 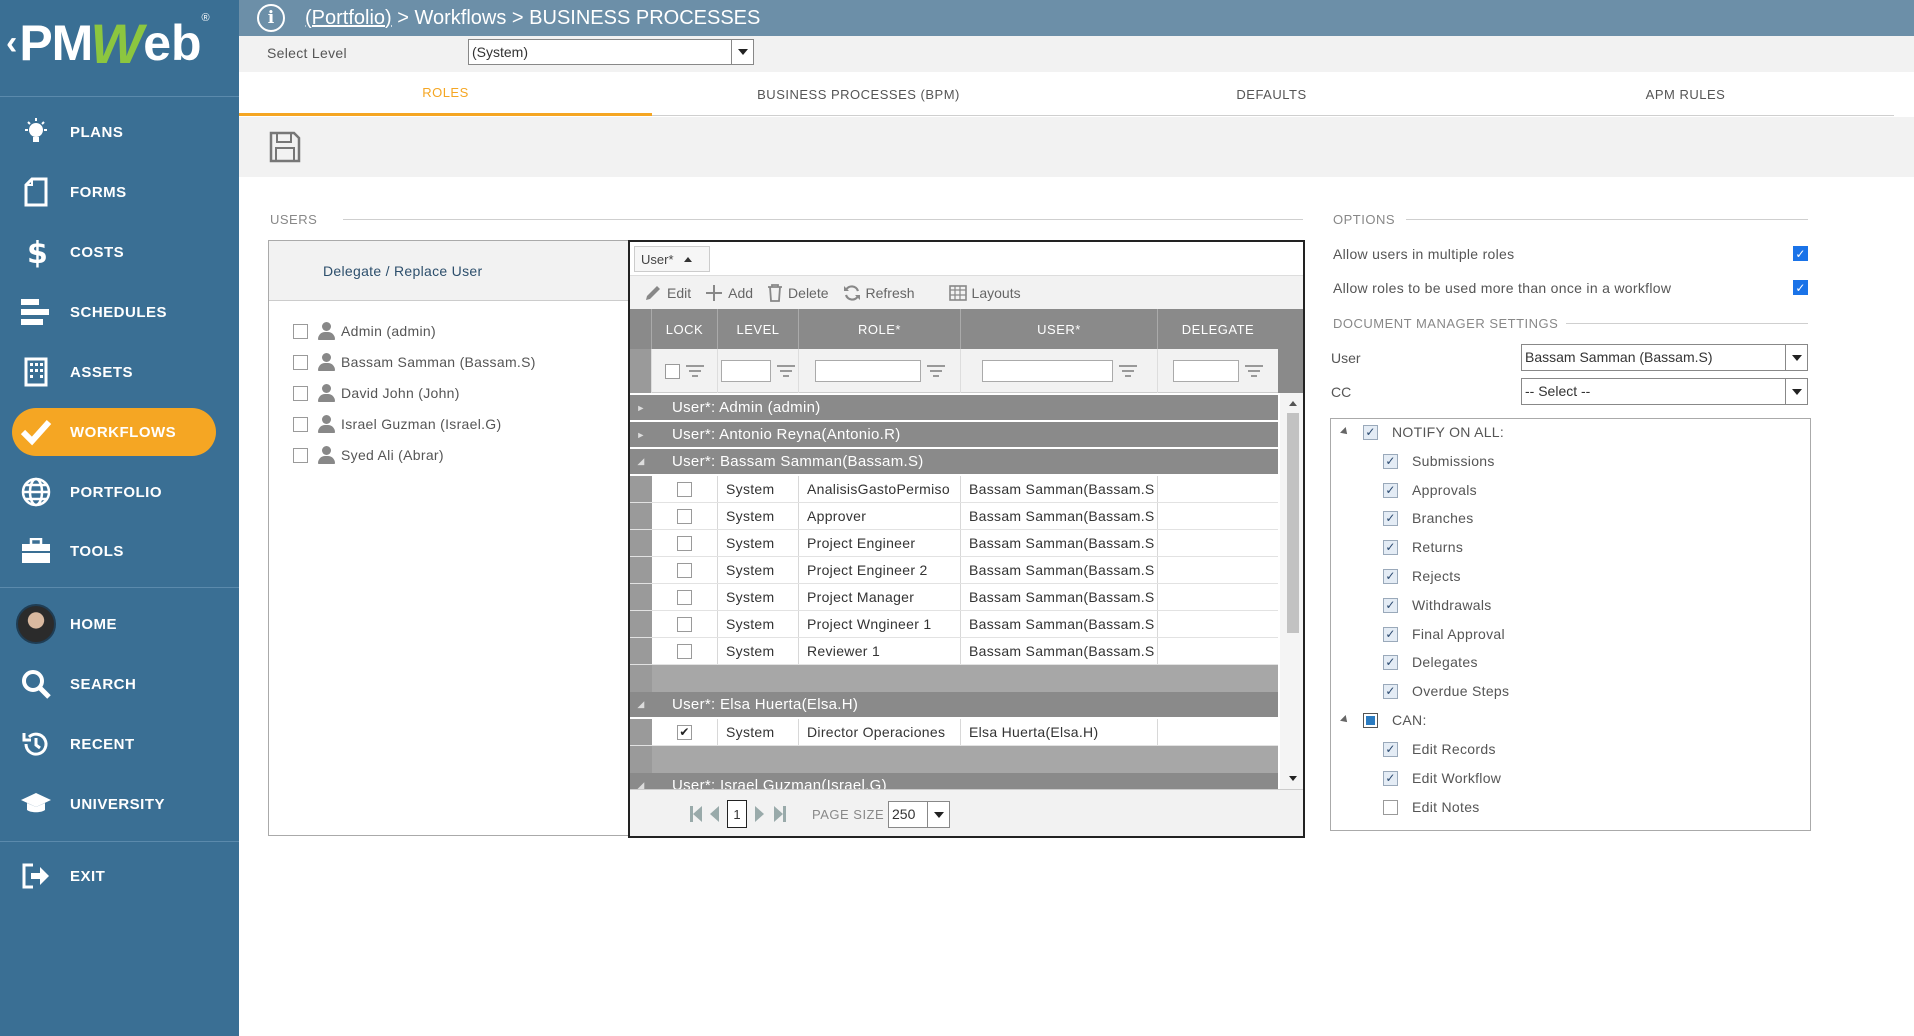 What do you see at coordinates (685, 329) in the screenshot?
I see `column-header-lock: LOCK` at bounding box center [685, 329].